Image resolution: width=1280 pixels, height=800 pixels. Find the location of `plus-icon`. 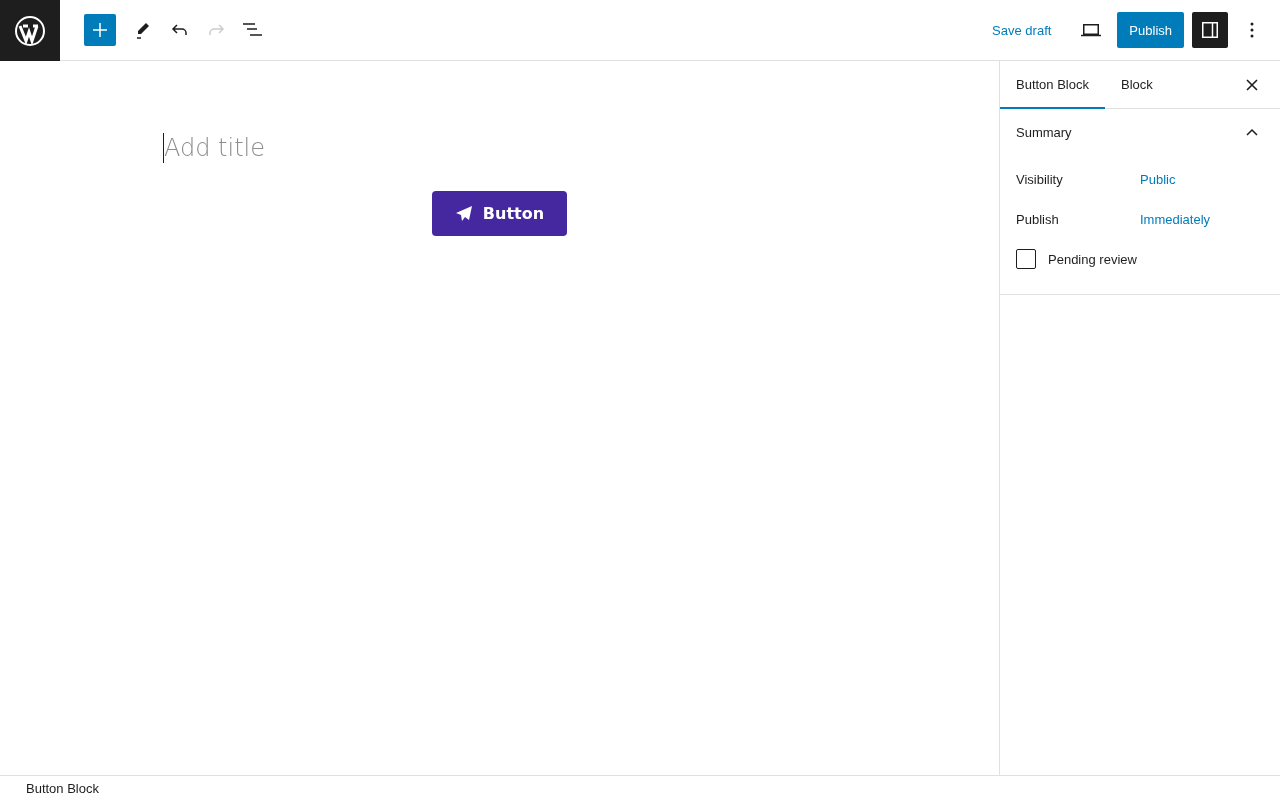

plus-icon is located at coordinates (100, 30).